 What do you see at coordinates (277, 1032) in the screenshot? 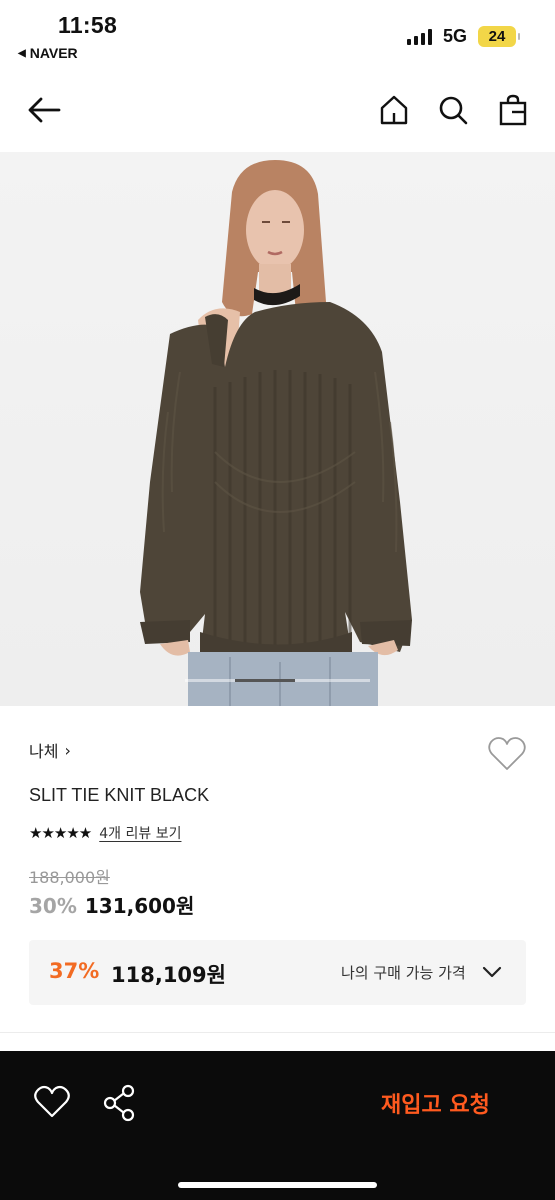
I see `section-divider` at bounding box center [277, 1032].